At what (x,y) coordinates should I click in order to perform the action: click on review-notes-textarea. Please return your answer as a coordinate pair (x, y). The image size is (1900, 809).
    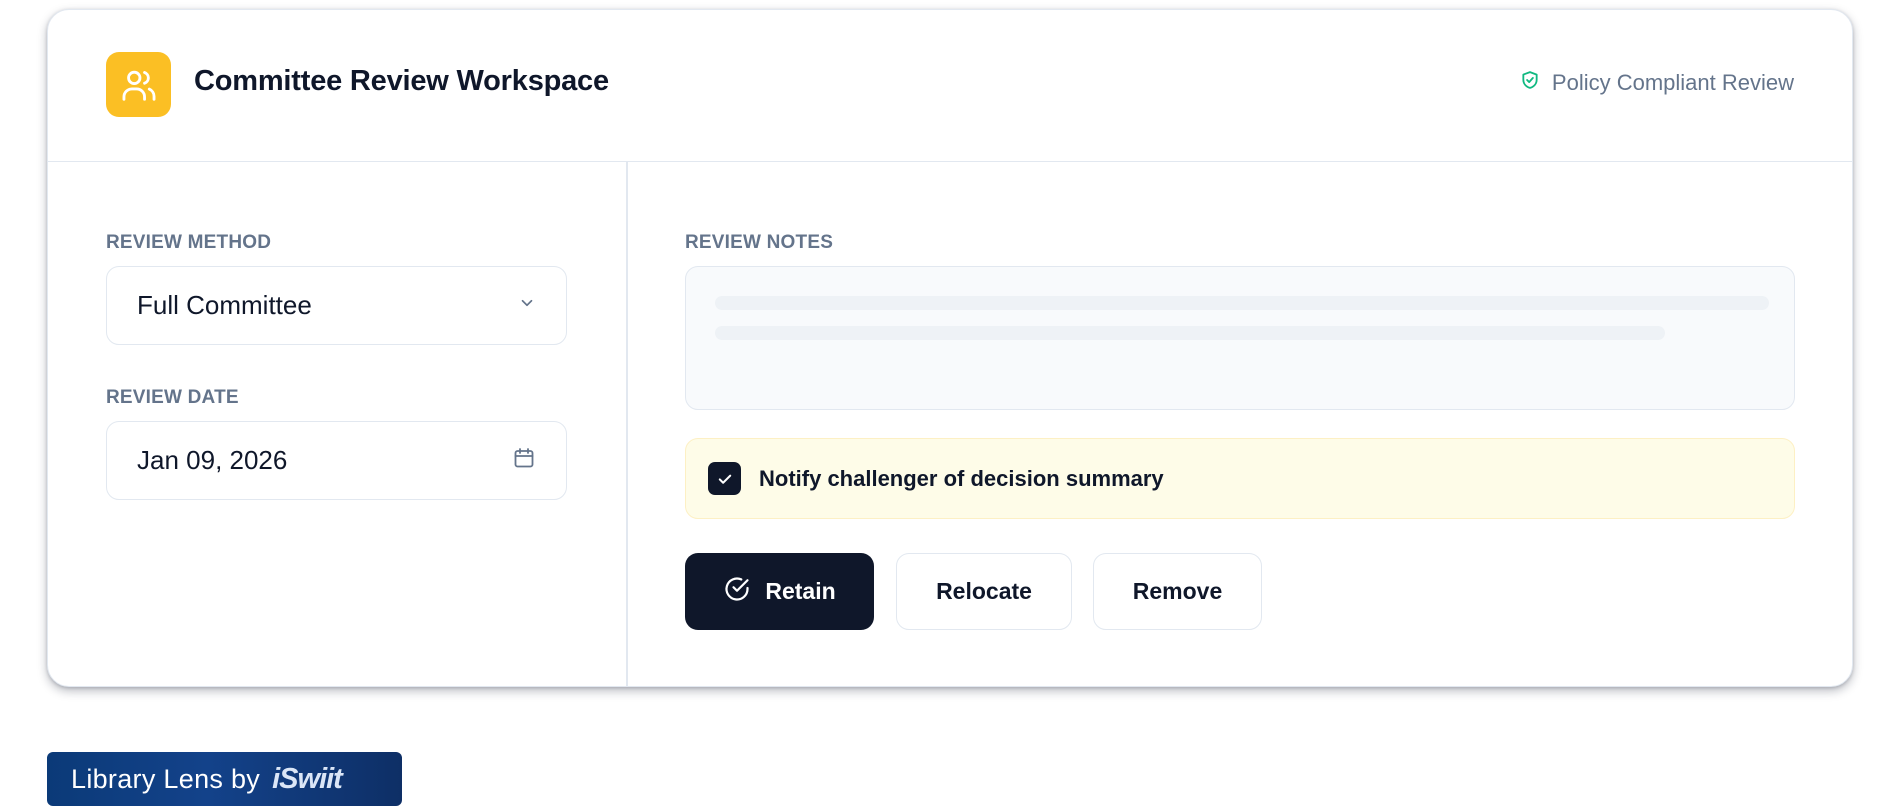
    Looking at the image, I should click on (1240, 338).